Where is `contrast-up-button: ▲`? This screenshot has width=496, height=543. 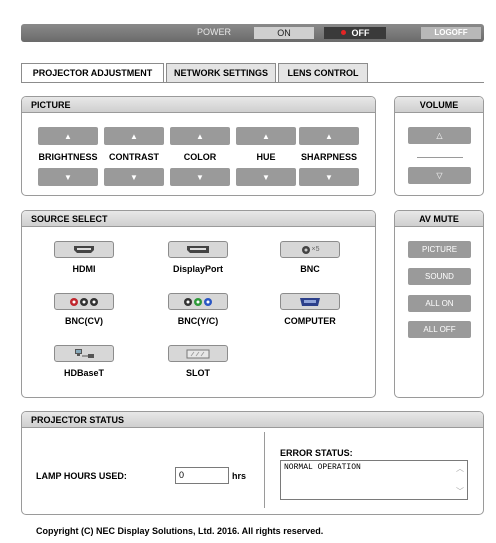
contrast-up-button: ▲ is located at coordinates (134, 136).